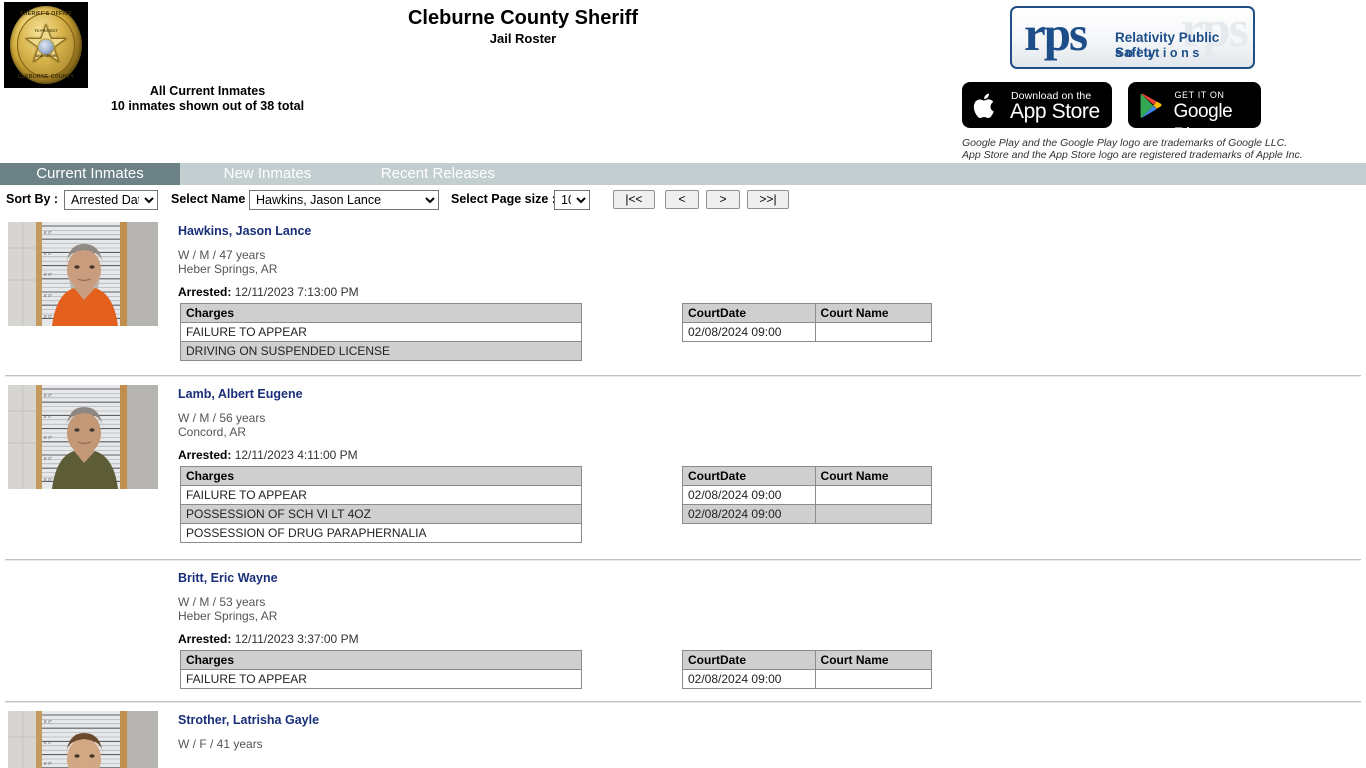  What do you see at coordinates (32, 199) in the screenshot?
I see `sort-by-label: Sort By :` at bounding box center [32, 199].